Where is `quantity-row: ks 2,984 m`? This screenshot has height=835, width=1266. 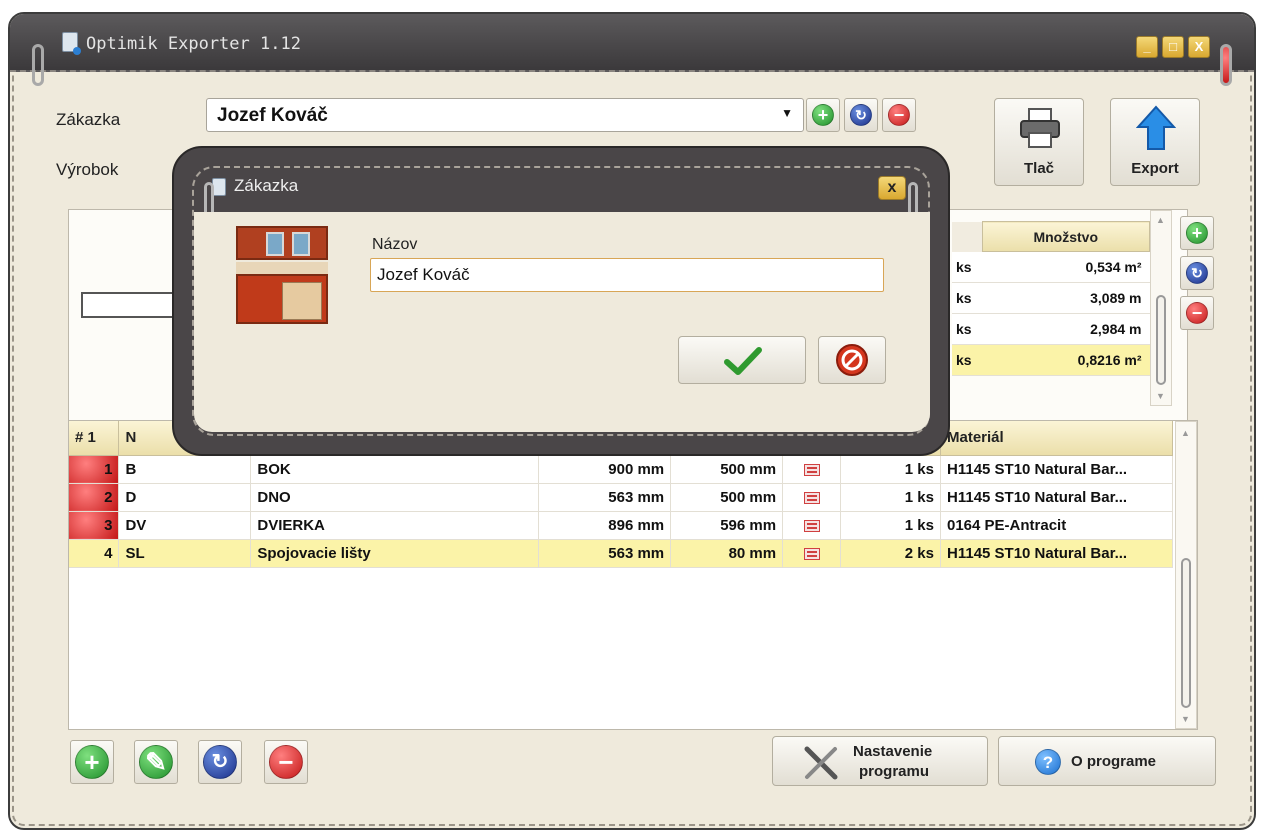 quantity-row: ks 2,984 m is located at coordinates (1051, 329).